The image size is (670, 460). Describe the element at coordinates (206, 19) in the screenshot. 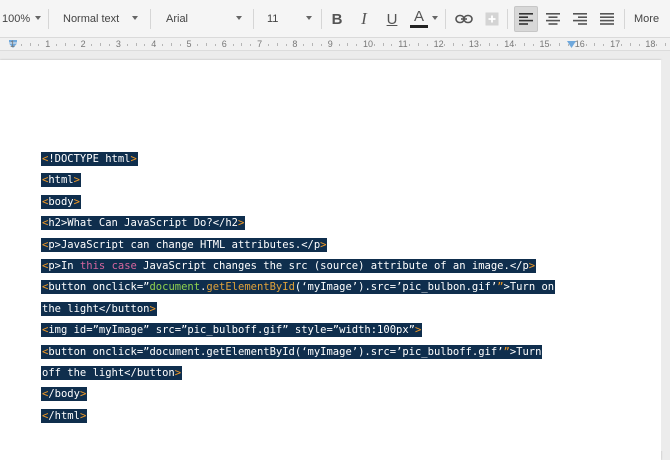

I see `font-select: Arial` at that location.